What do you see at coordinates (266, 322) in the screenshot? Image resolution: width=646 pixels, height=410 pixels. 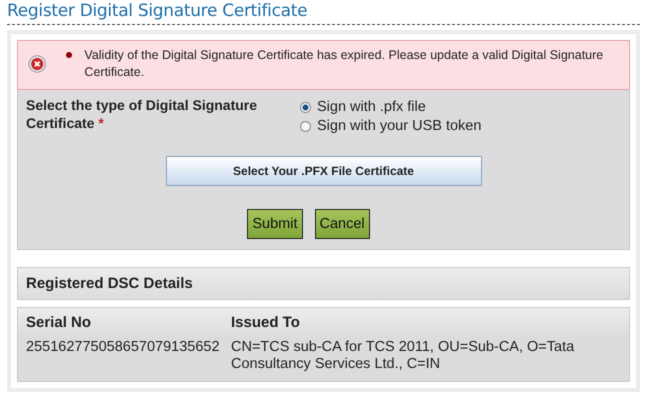 I see `column-header: Issued To` at bounding box center [266, 322].